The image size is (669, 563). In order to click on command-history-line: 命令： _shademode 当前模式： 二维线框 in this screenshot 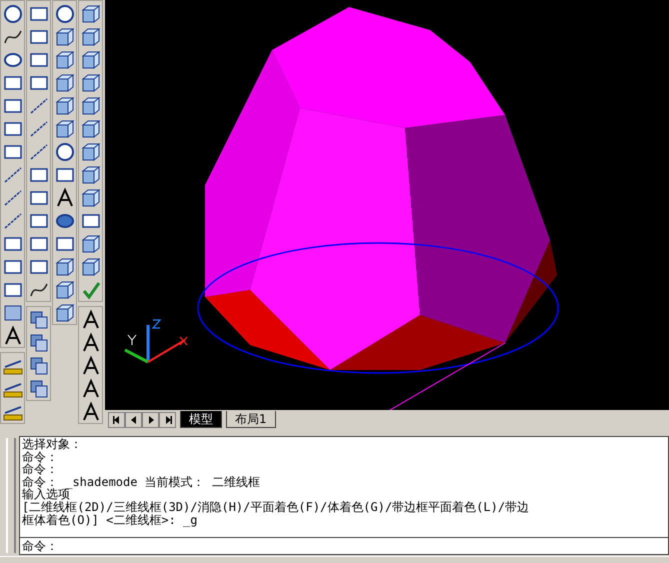, I will do `click(141, 482)`.